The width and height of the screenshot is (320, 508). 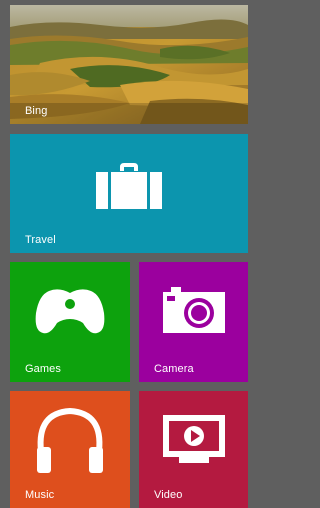 I want to click on suitcase-icon, so click(x=129, y=186).